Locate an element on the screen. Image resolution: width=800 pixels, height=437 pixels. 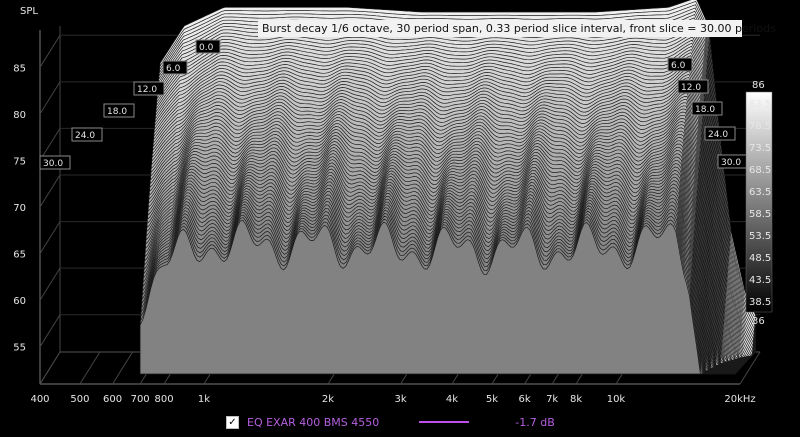
slice-label-right: 30.0 is located at coordinates (731, 163).